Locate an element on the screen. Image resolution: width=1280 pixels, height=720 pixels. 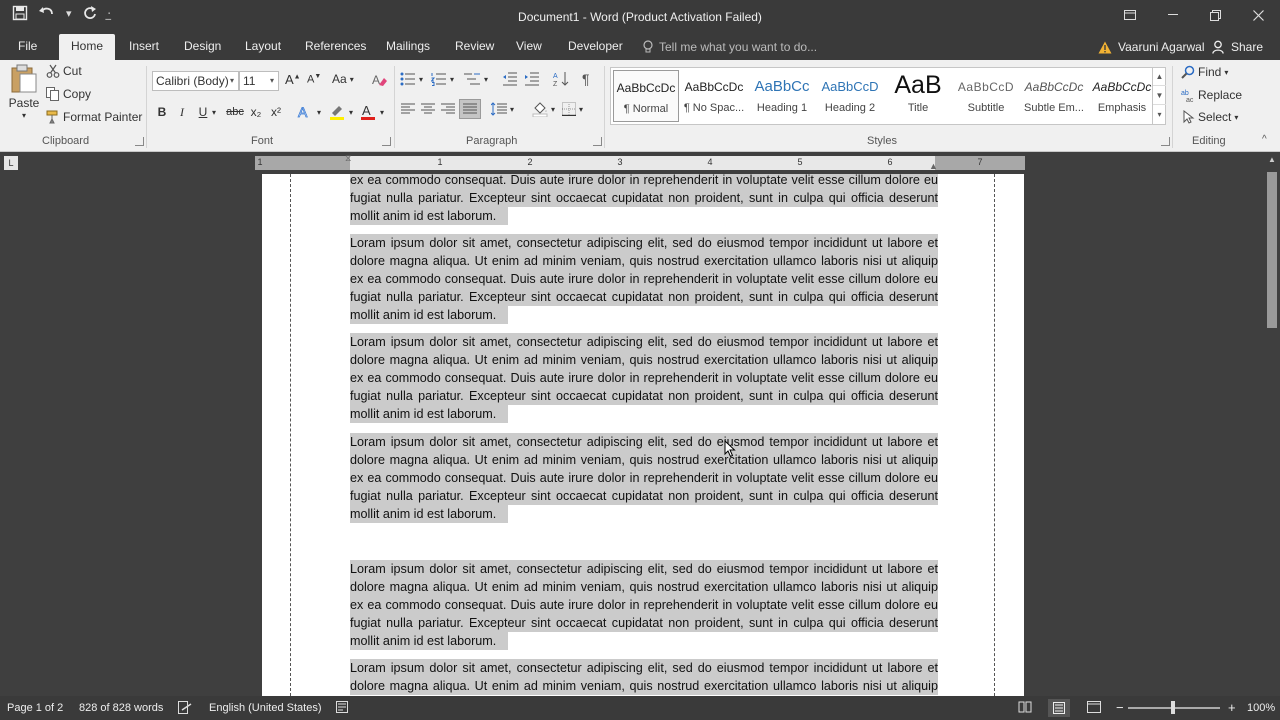
save-icon is located at coordinates (20, 13).